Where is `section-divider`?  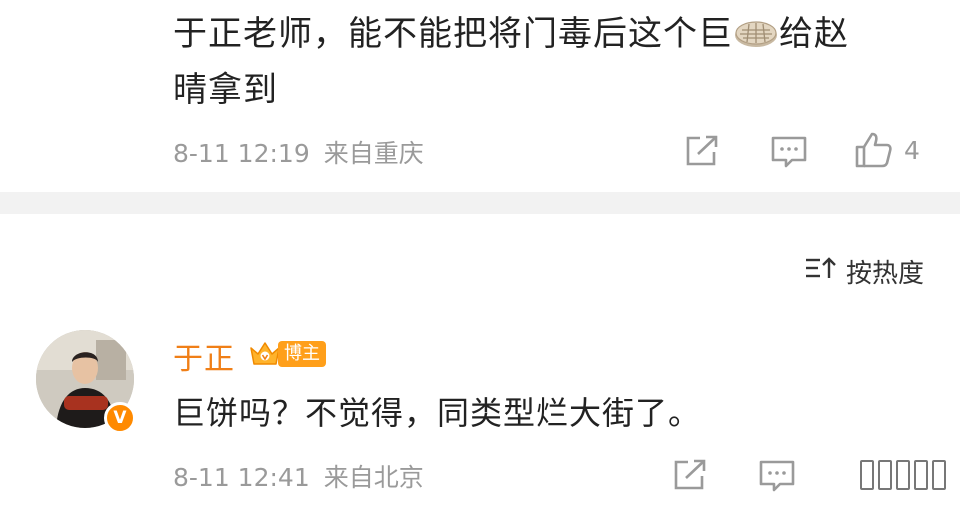
section-divider is located at coordinates (480, 203).